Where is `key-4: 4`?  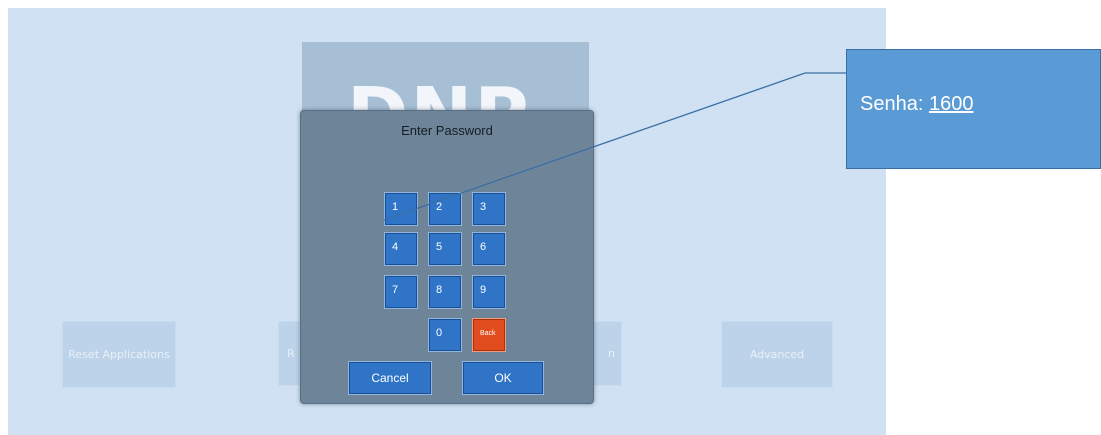 key-4: 4 is located at coordinates (401, 249).